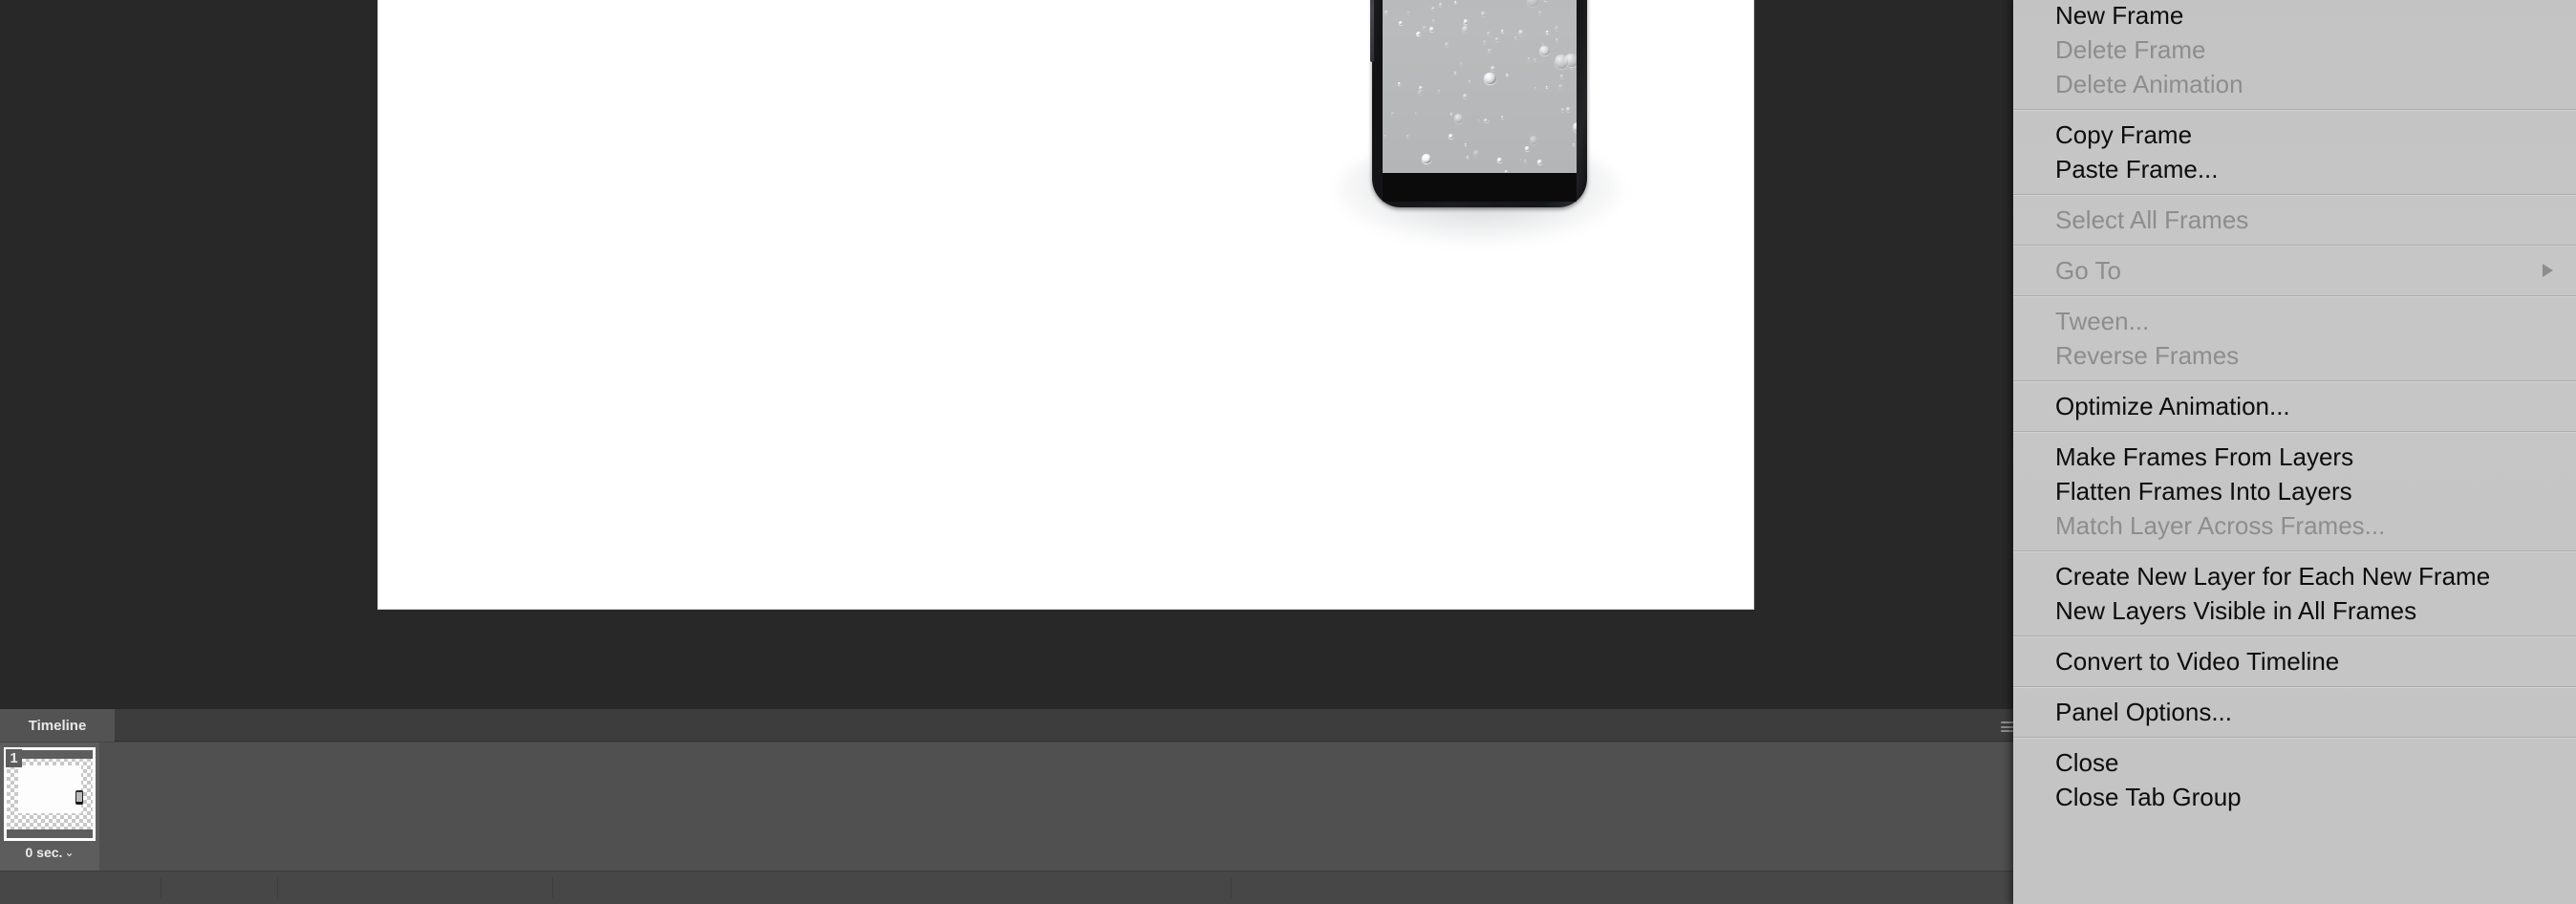 The image size is (2576, 904). I want to click on menu-item-label: Close, so click(2087, 762).